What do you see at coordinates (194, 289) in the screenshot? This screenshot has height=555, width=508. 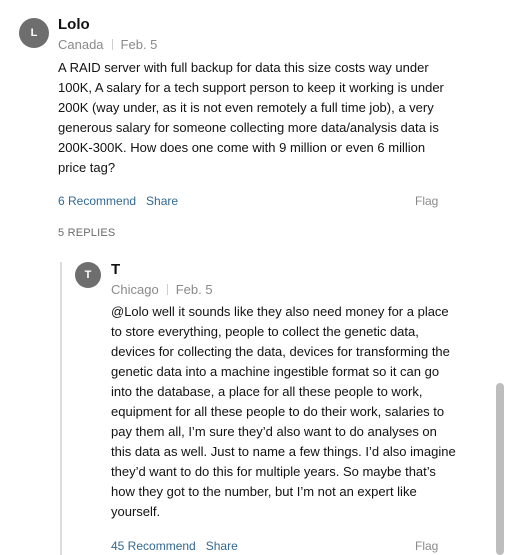 I see `reply-date: Feb. 5` at bounding box center [194, 289].